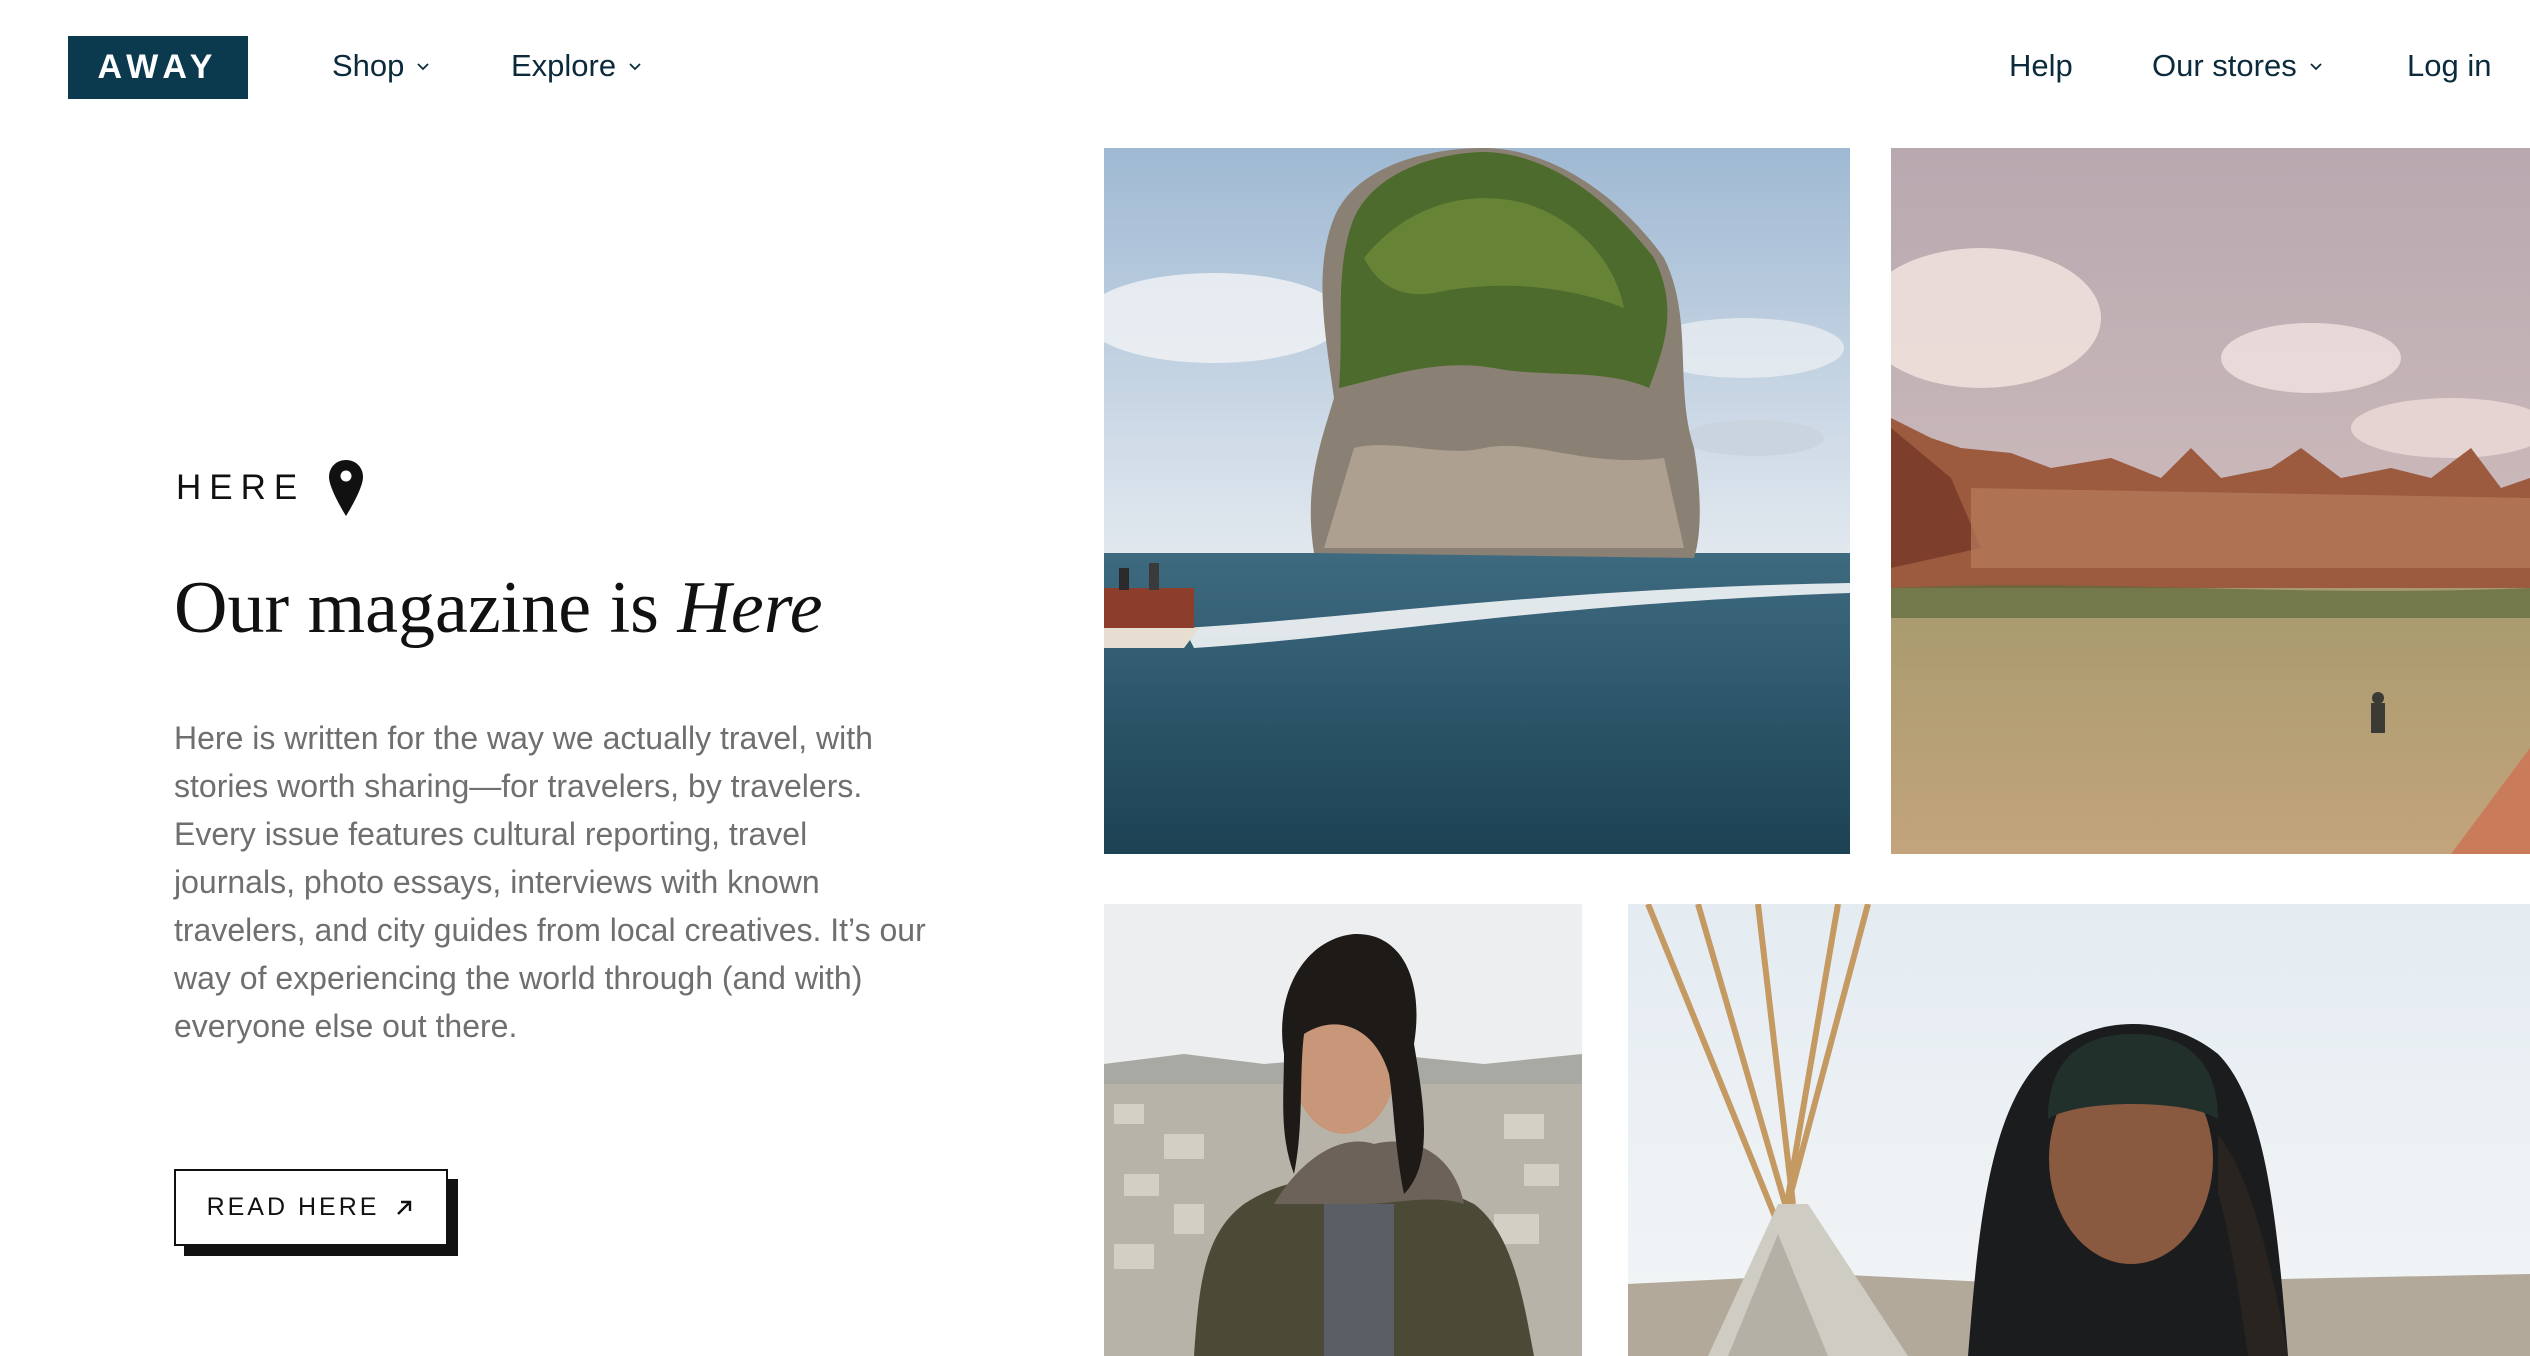  Describe the element at coordinates (158, 67) in the screenshot. I see `away-logo: AWAY` at that location.